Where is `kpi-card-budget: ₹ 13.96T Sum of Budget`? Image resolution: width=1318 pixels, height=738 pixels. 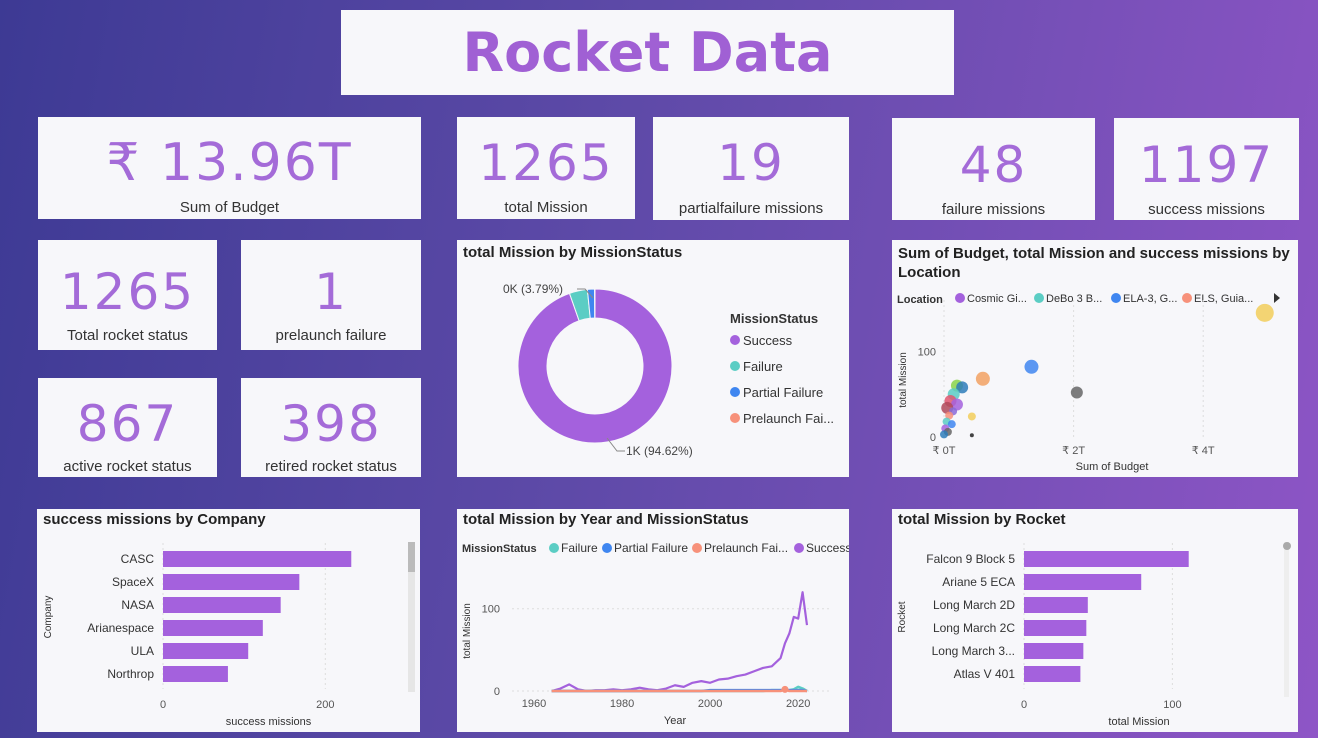 kpi-card-budget: ₹ 13.96T Sum of Budget is located at coordinates (229, 168).